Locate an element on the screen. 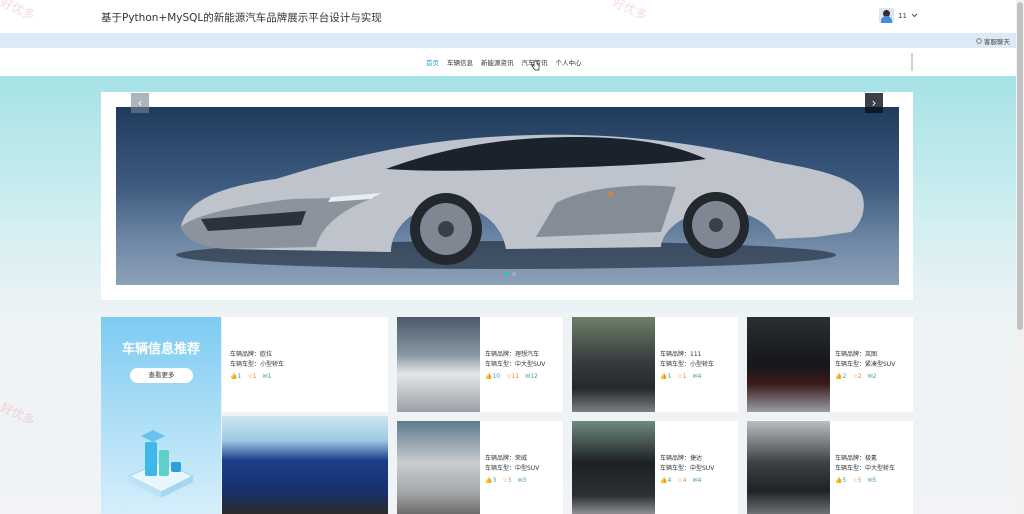 The image size is (1024, 514). chevron-right-icon: › is located at coordinates (874, 103).